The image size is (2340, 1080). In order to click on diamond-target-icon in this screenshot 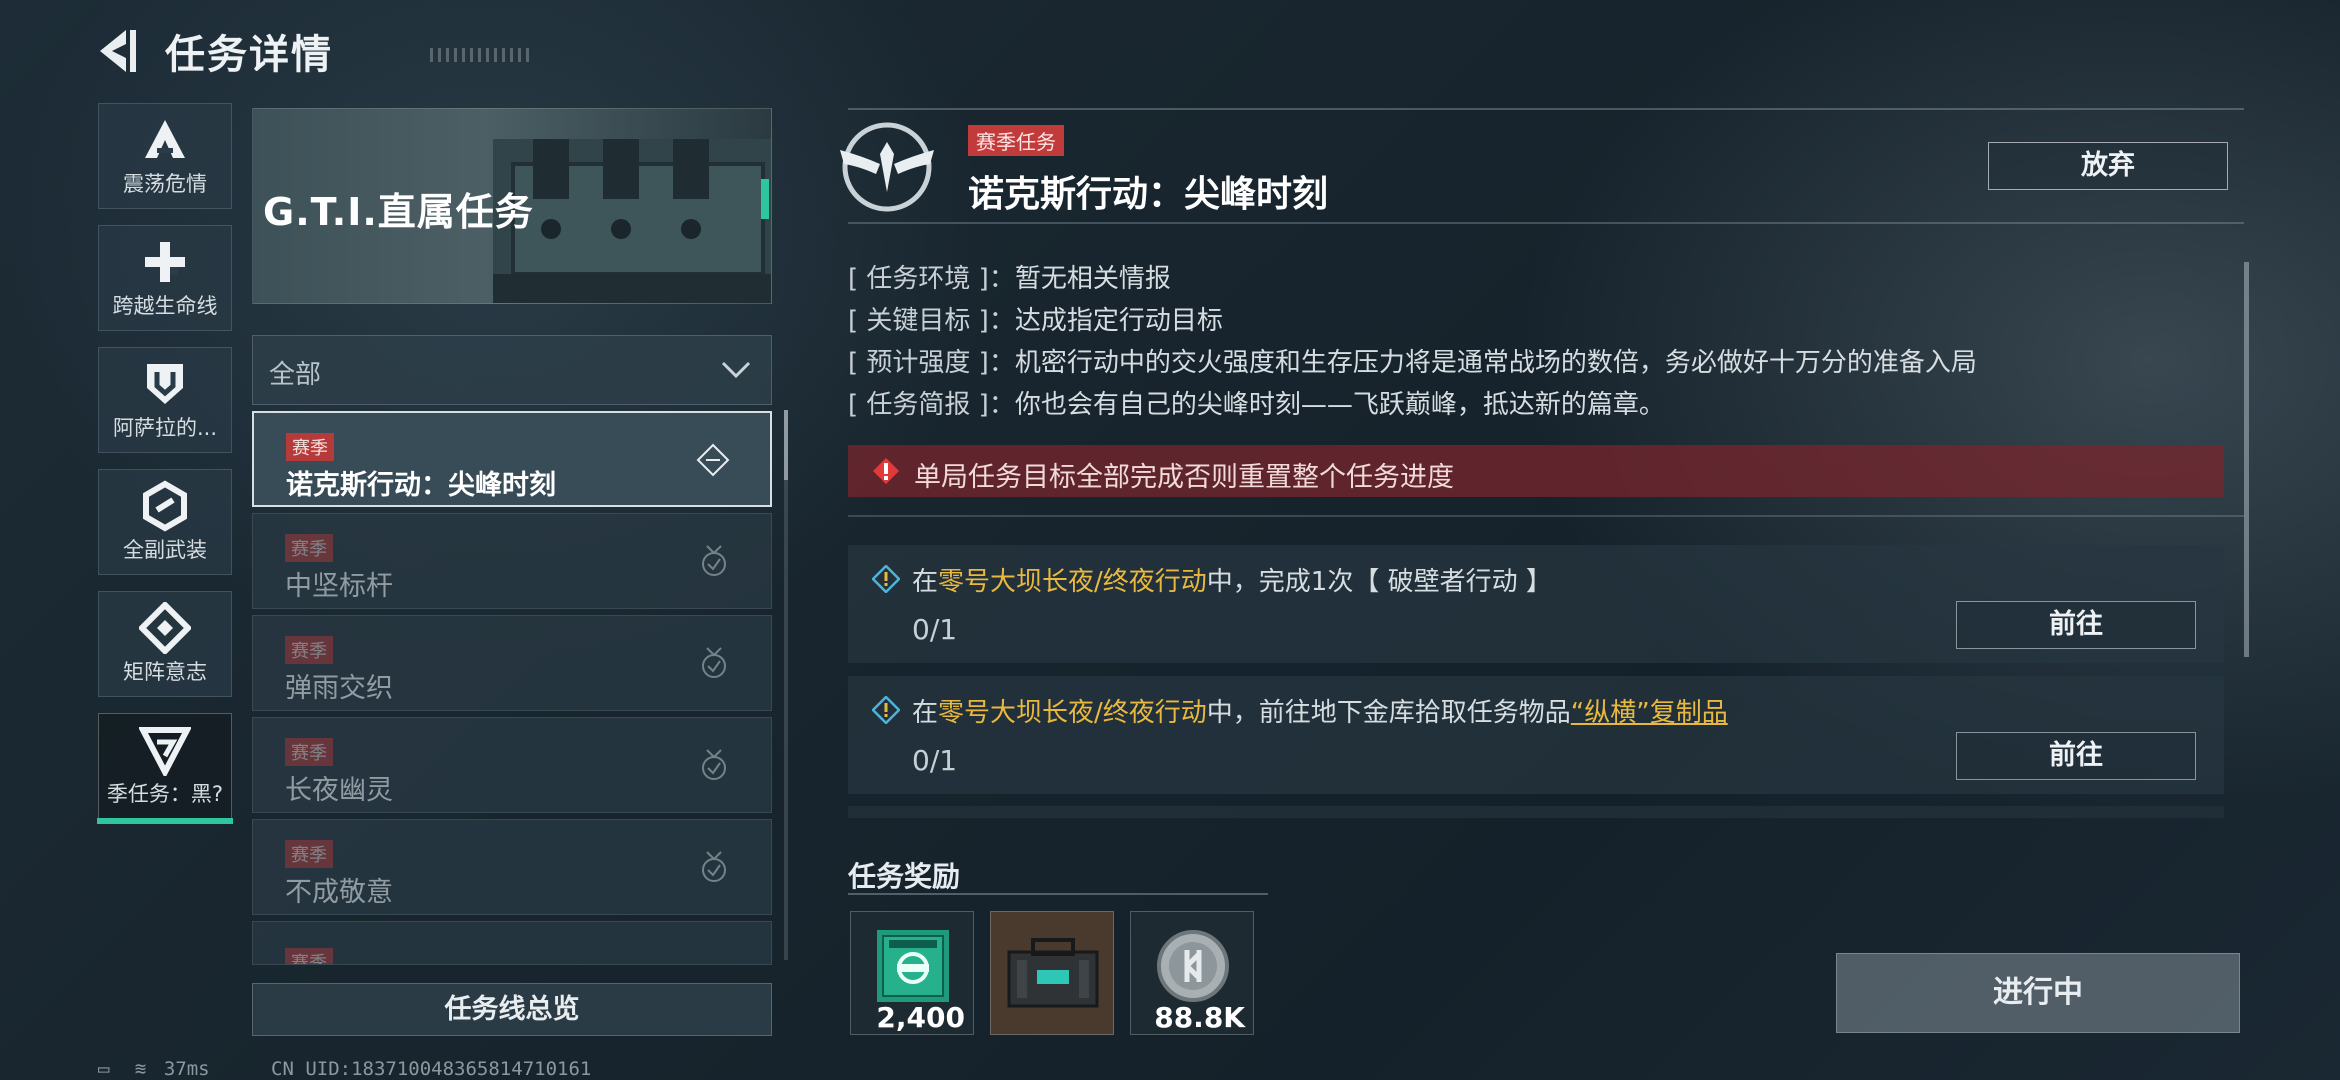, I will do `click(713, 460)`.